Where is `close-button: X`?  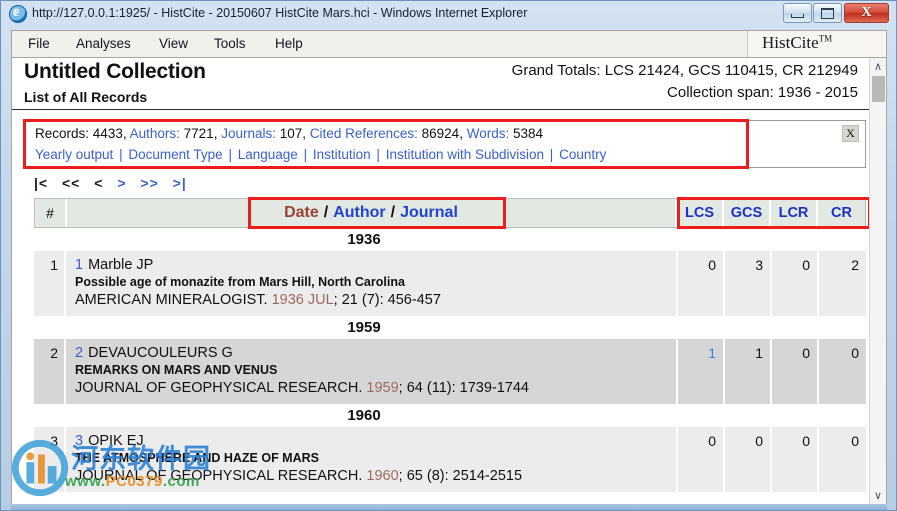
close-button: X is located at coordinates (866, 13).